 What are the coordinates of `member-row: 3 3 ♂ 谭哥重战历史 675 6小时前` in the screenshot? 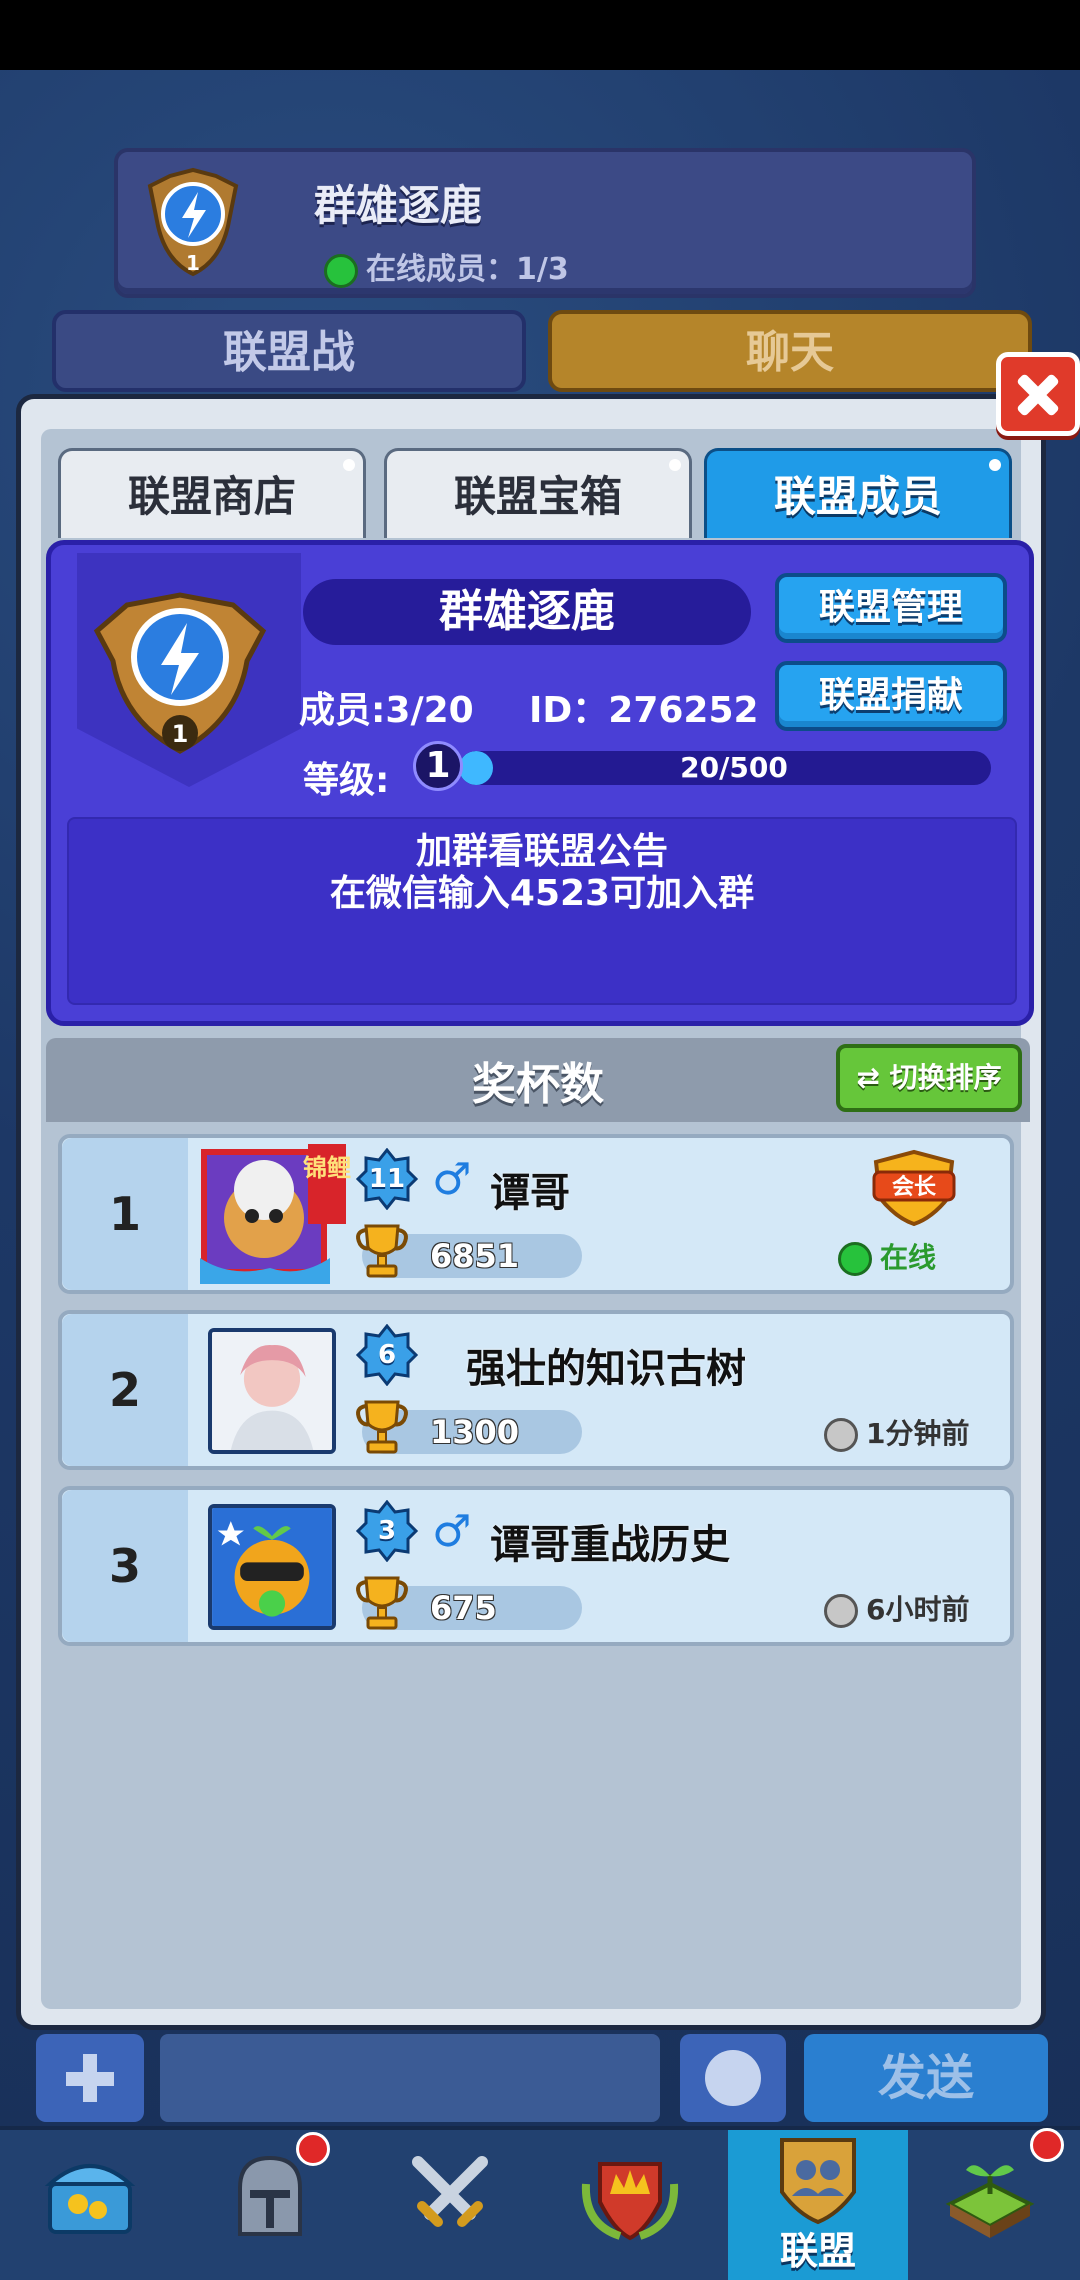 It's located at (536, 1566).